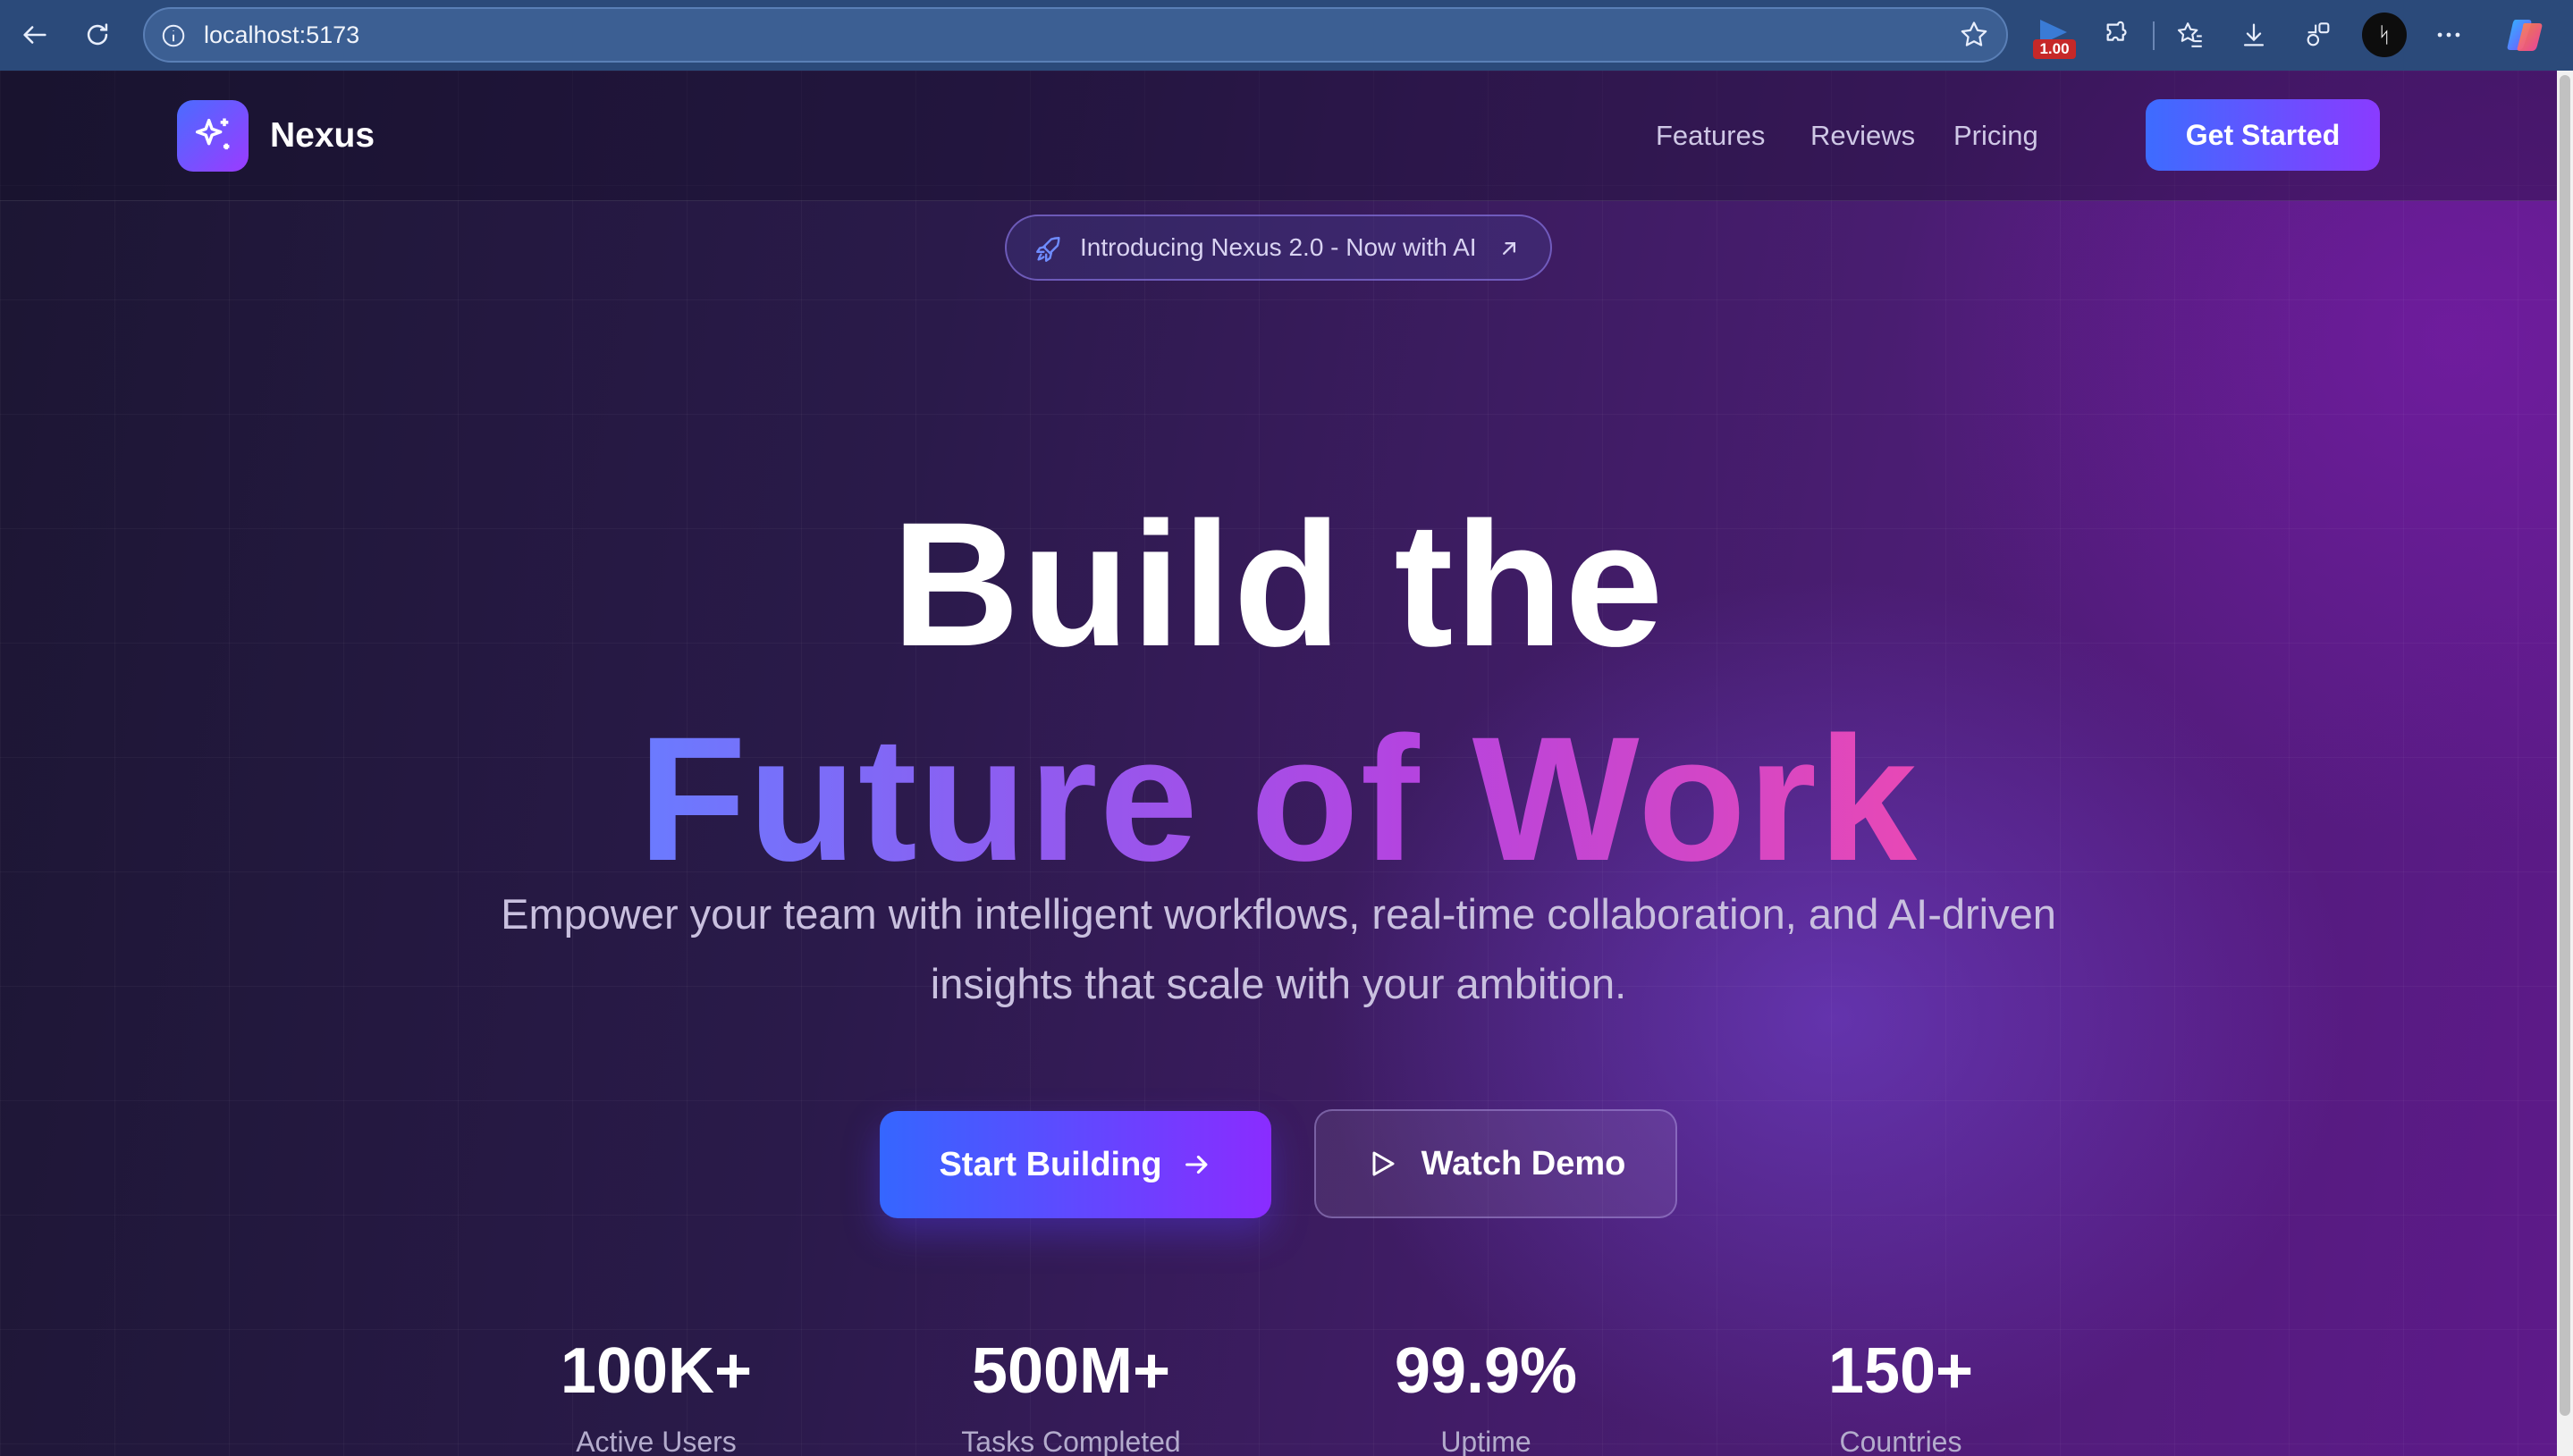 The image size is (2573, 1456). I want to click on watch-demo-button: Watch Demo, so click(1495, 1164).